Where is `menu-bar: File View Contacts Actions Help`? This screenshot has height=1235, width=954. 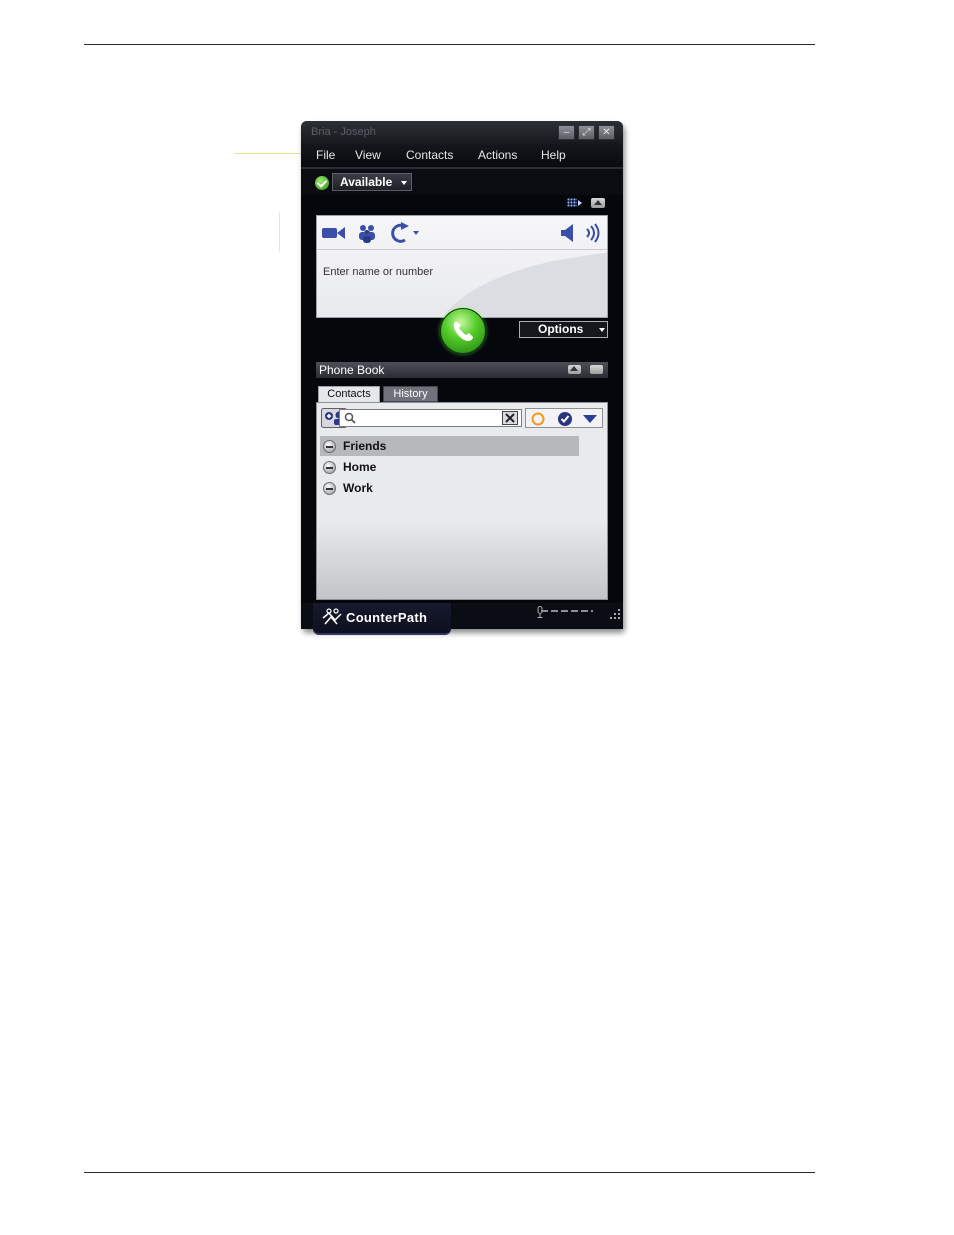 menu-bar: File View Contacts Actions Help is located at coordinates (462, 157).